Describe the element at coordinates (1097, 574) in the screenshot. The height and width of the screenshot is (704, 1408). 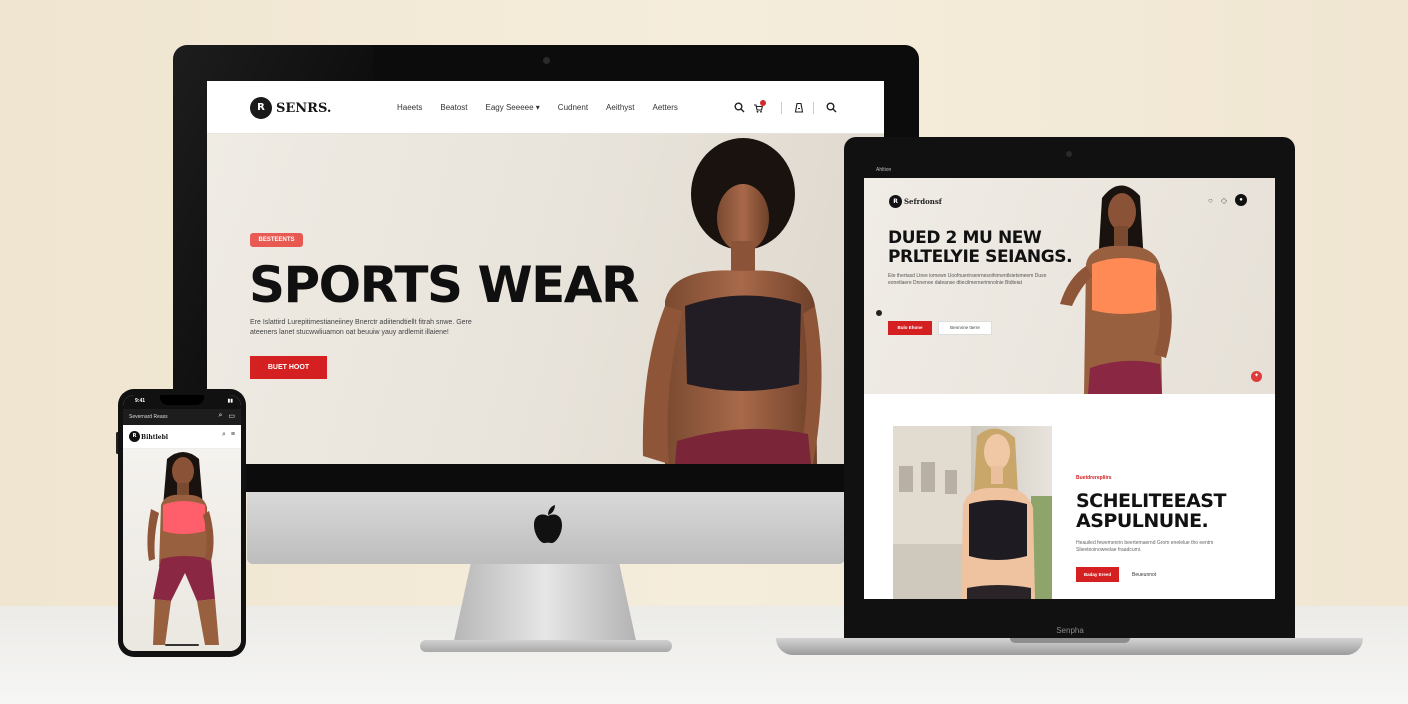
I see `feature-shop-button: Baday Ereed` at that location.